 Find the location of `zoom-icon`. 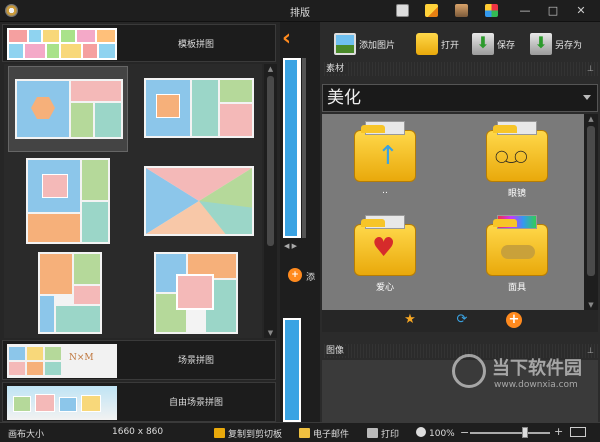

zoom-icon is located at coordinates (421, 432).